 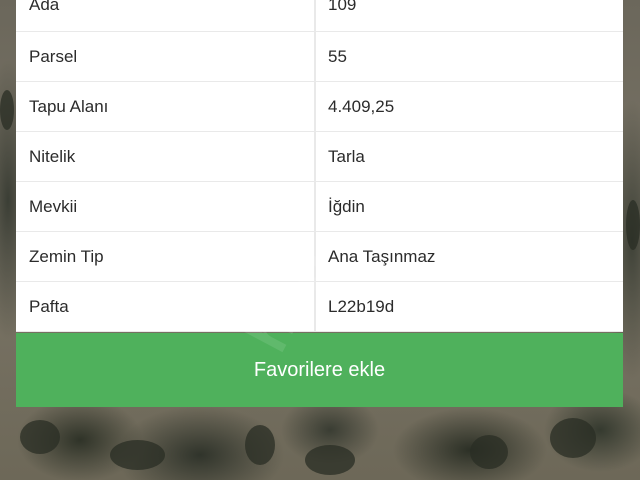 What do you see at coordinates (469, 56) in the screenshot?
I see `row-value: 55` at bounding box center [469, 56].